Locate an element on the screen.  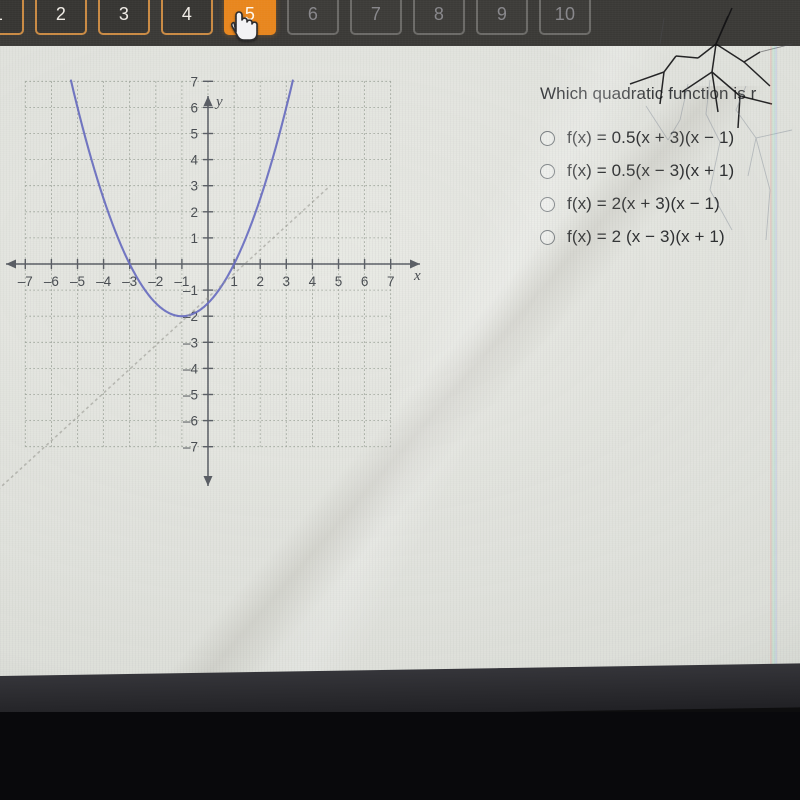
answer-choice-d: f(x) = 2 (x − 3)(x + 1) is located at coordinates (670, 237).